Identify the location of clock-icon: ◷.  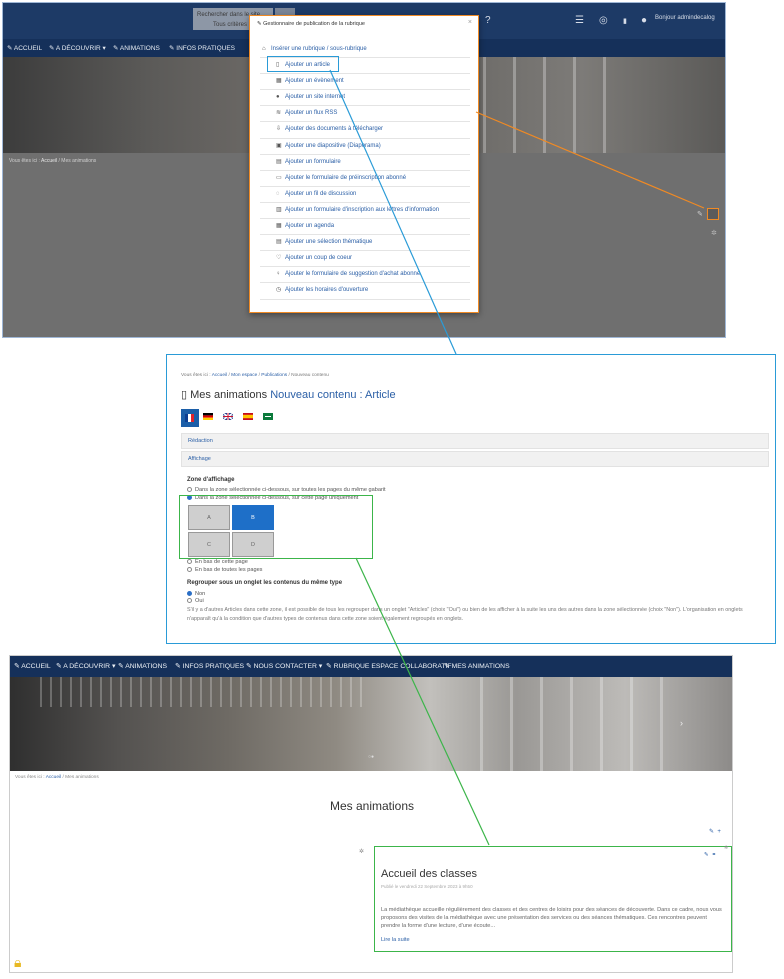
(279, 290).